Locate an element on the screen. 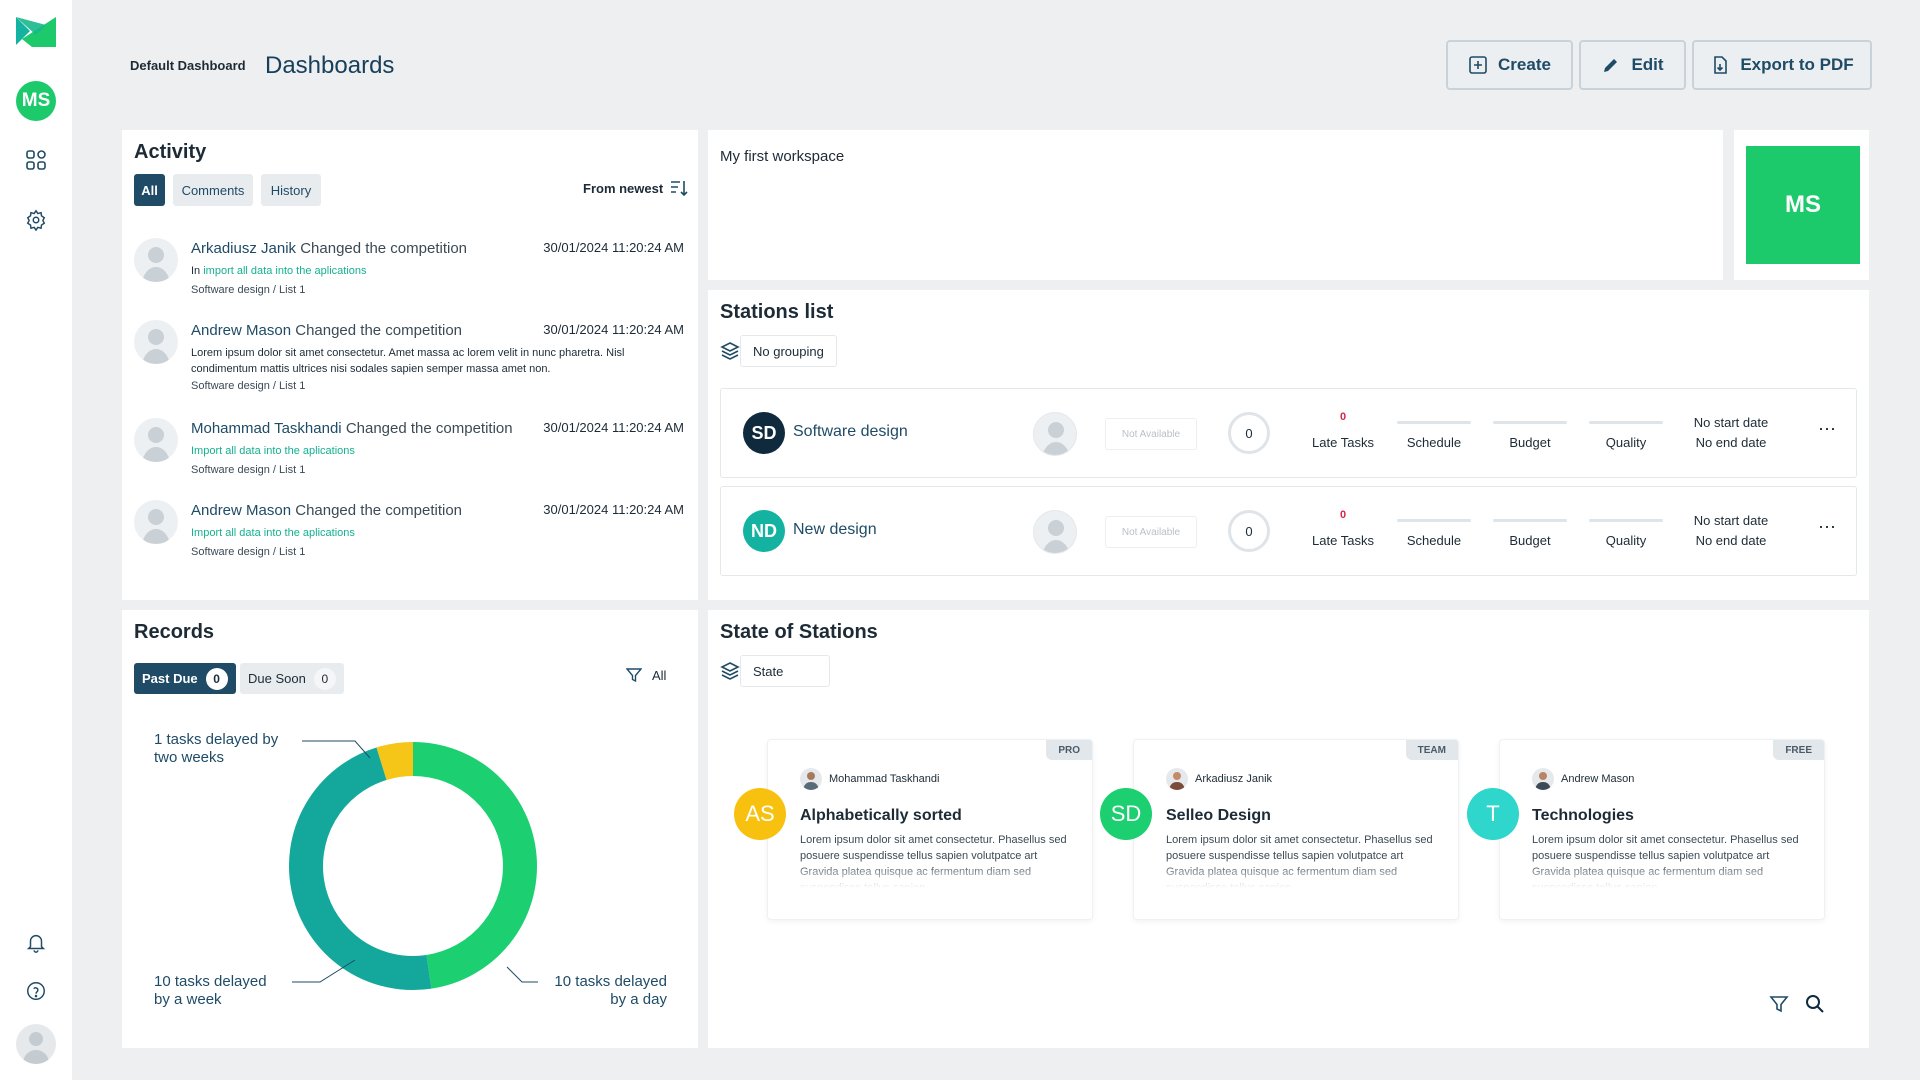 Image resolution: width=1920 pixels, height=1080 pixels. quality-bar is located at coordinates (1626, 422).